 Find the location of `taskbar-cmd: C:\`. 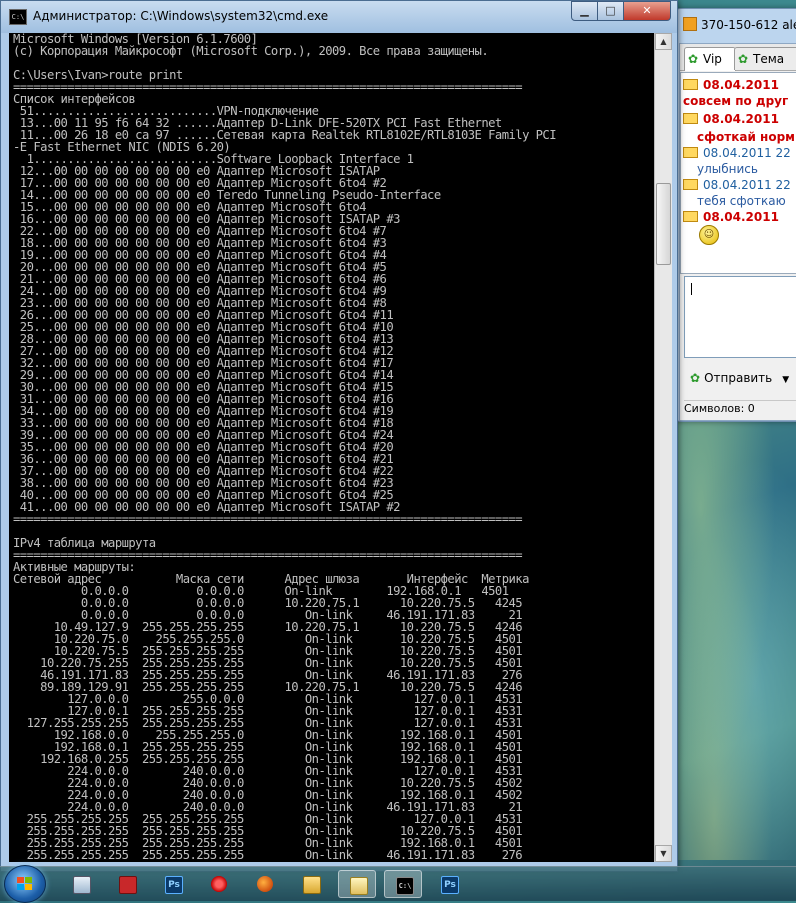

taskbar-cmd: C:\ is located at coordinates (403, 884).